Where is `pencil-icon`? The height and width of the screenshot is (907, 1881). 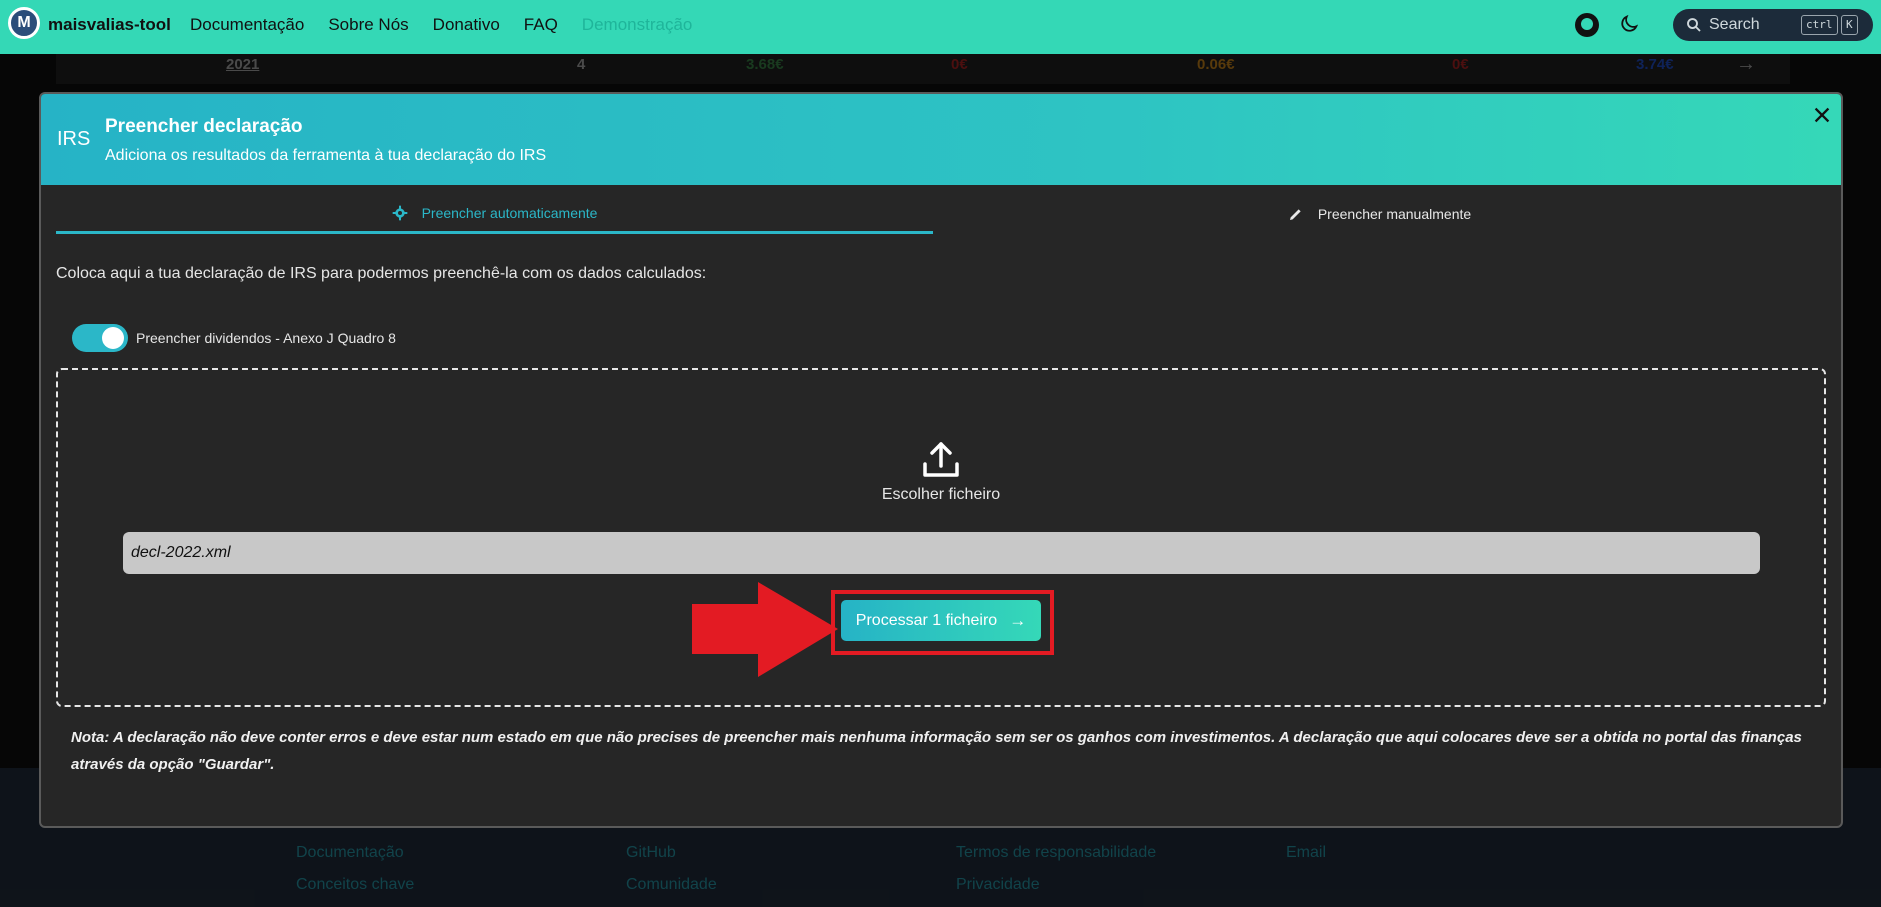
pencil-icon is located at coordinates (1295, 214).